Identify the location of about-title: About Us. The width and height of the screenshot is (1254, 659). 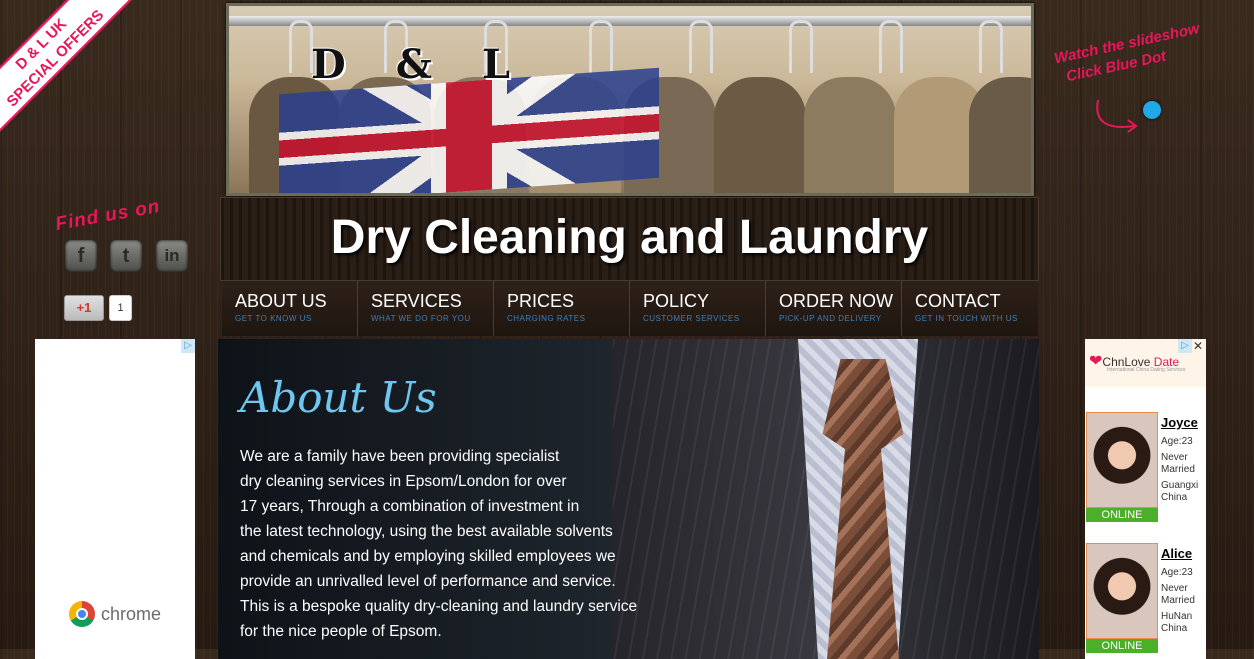
(338, 397).